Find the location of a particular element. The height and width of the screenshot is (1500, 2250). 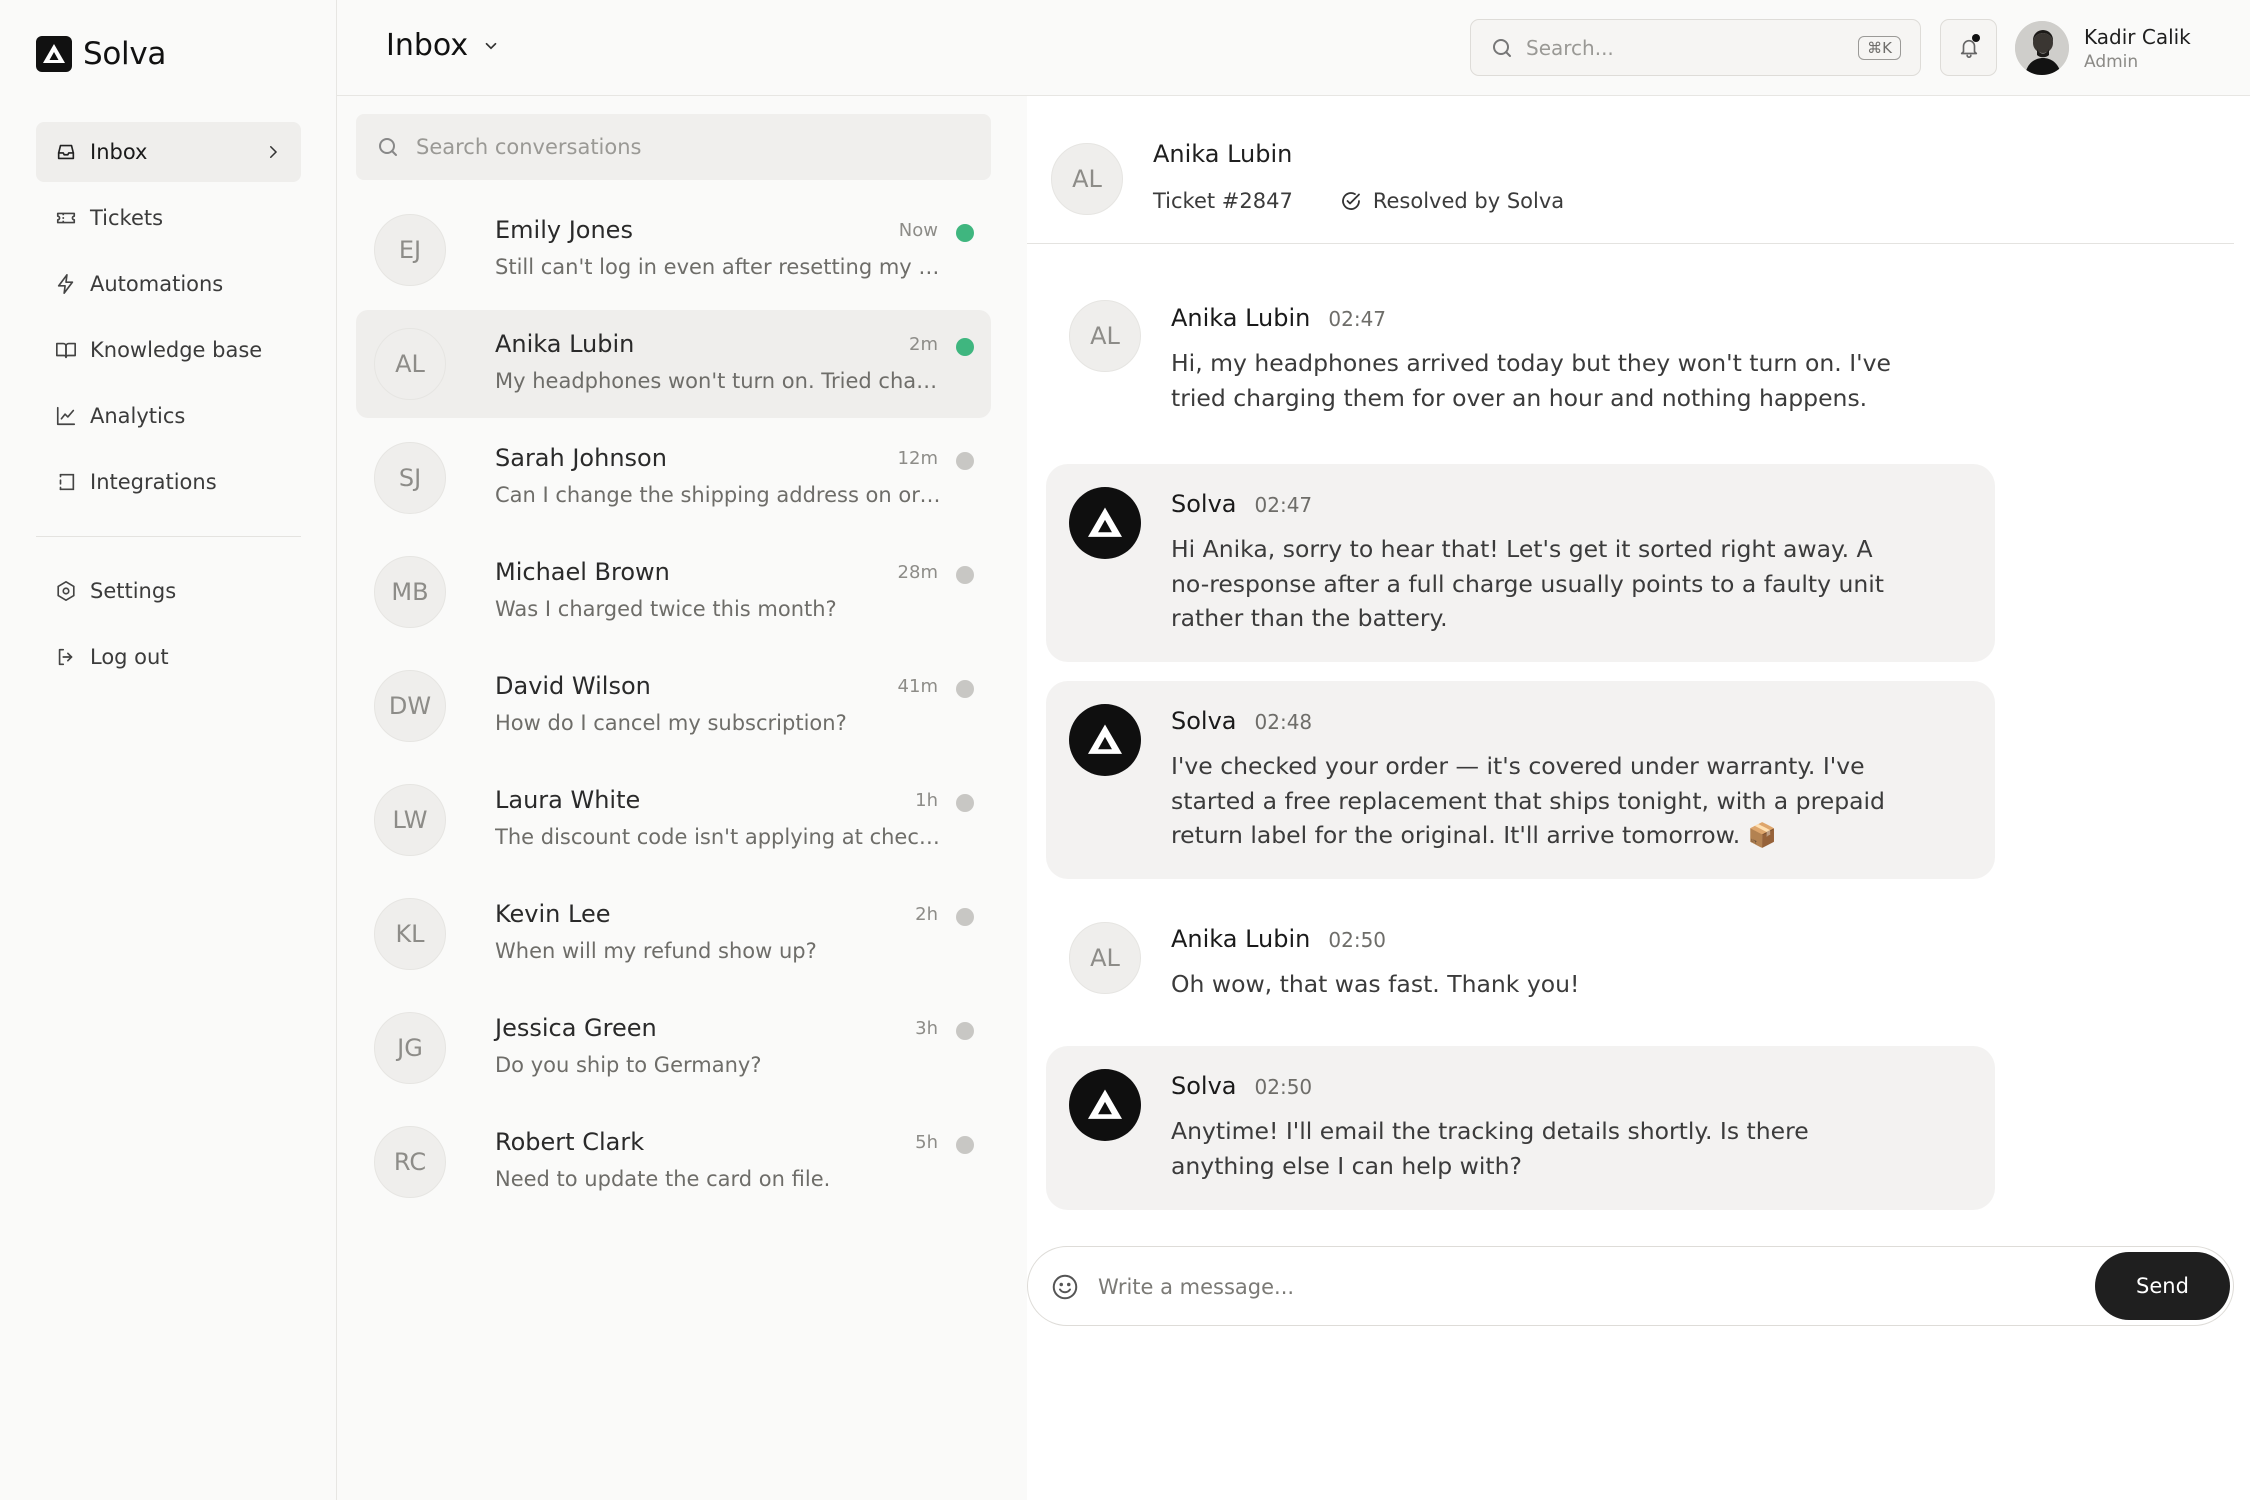

conversation-time: 12m is located at coordinates (917, 458).